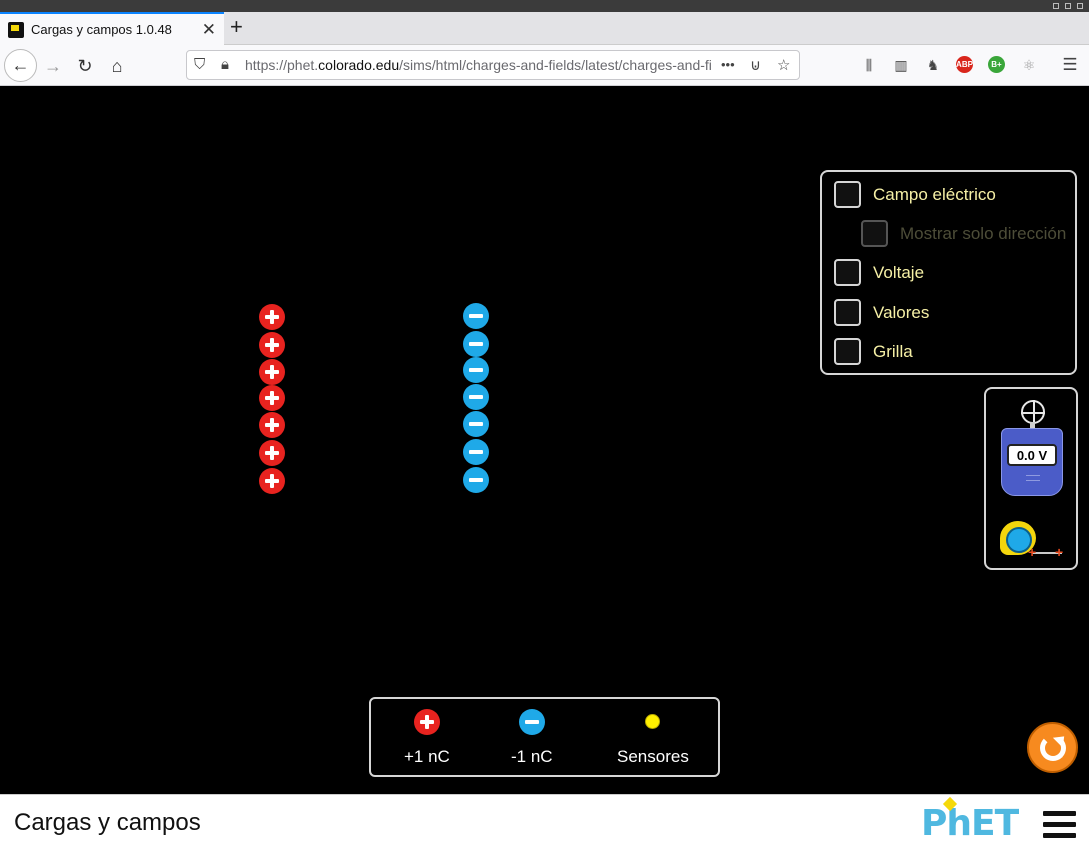 Image resolution: width=1089 pixels, height=851 pixels. What do you see at coordinates (544, 6) in the screenshot?
I see `window-titlebar` at bounding box center [544, 6].